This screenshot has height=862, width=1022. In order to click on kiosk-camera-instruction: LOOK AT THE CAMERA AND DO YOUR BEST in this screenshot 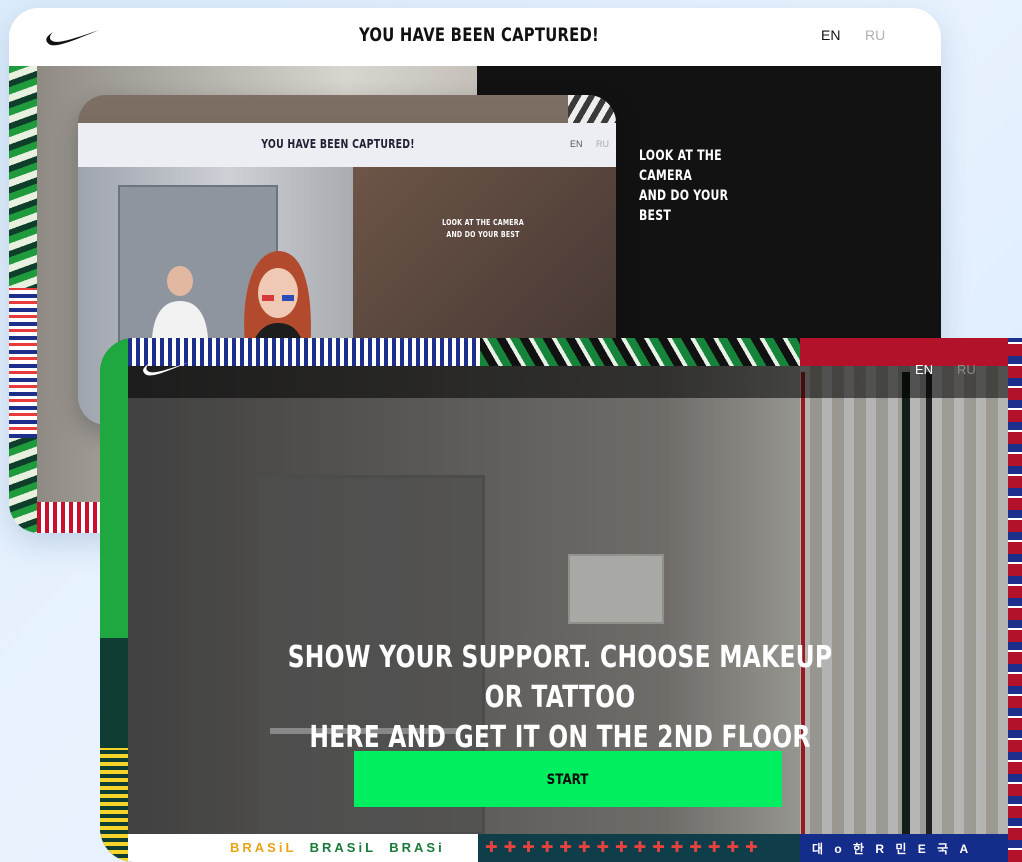, I will do `click(483, 229)`.